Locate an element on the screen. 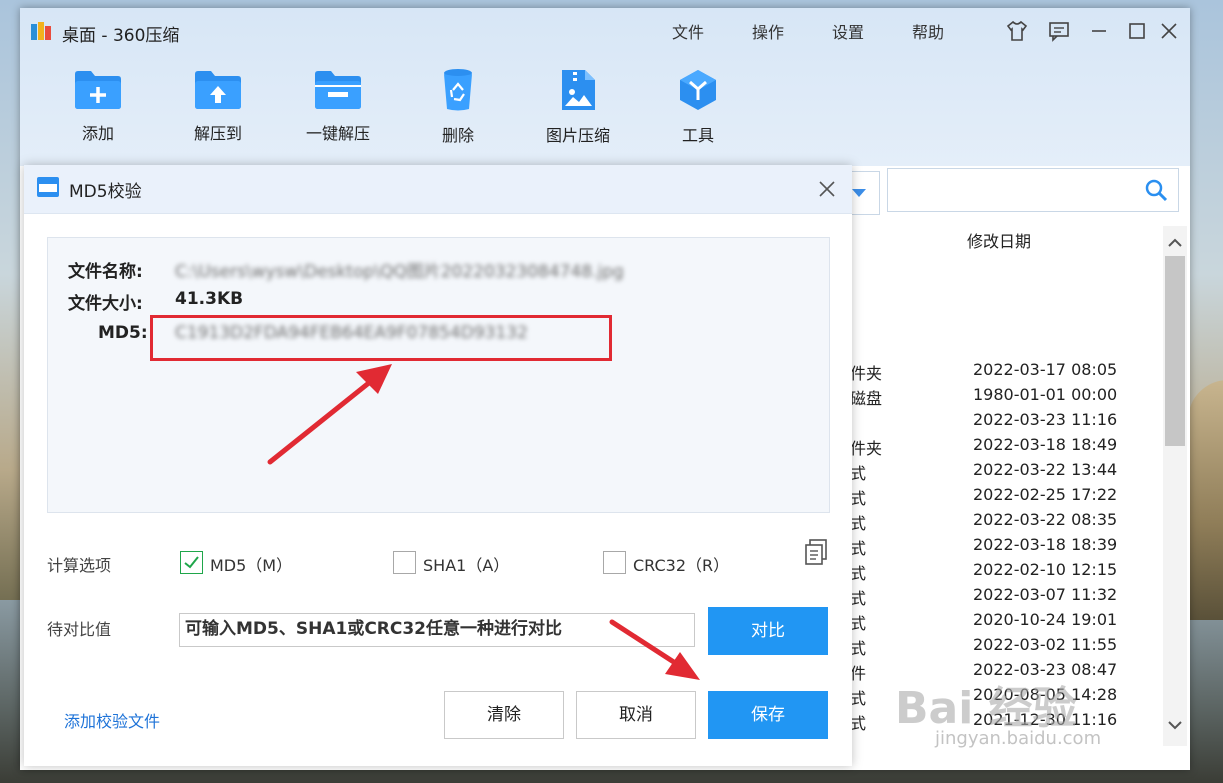 This screenshot has height=783, width=1223. tools-label: 工具 is located at coordinates (697, 135).